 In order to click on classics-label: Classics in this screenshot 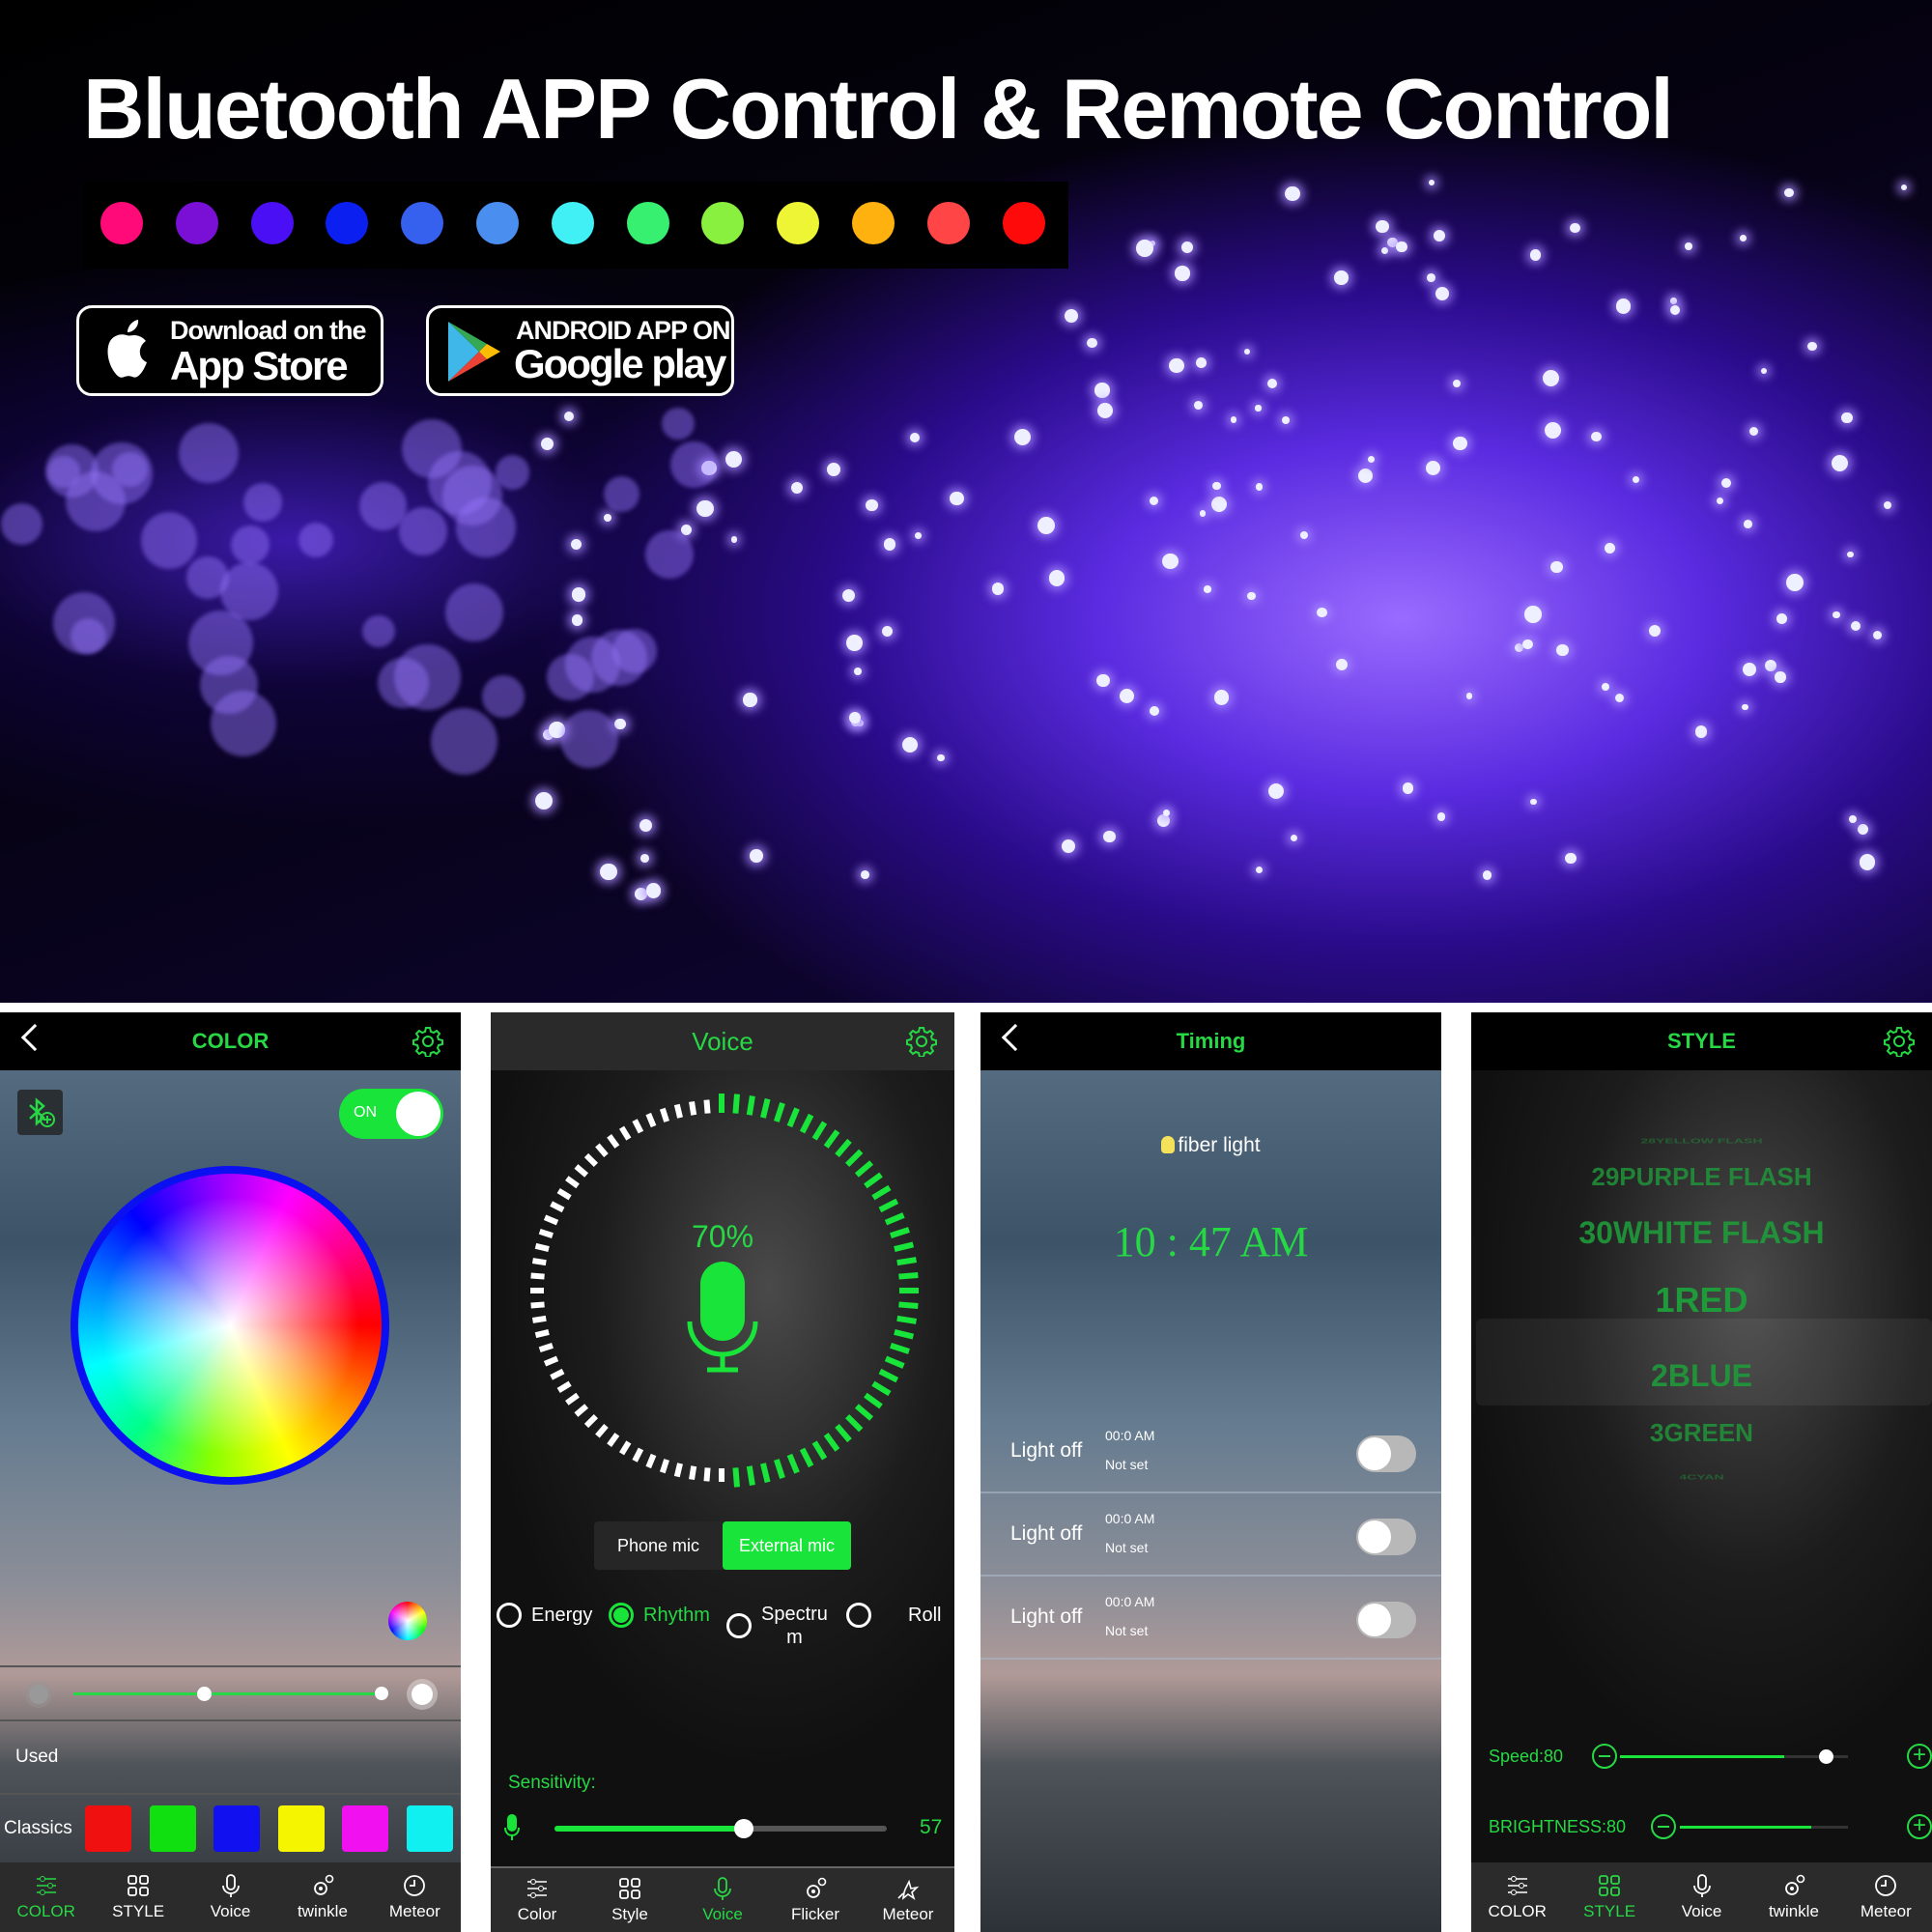, I will do `click(38, 1828)`.